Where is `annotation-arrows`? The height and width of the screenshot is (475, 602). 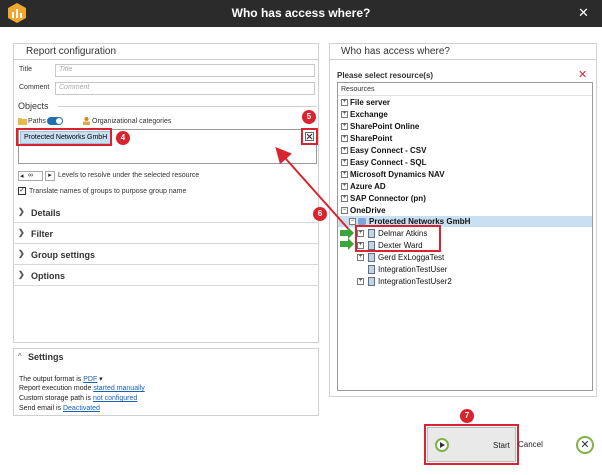 annotation-arrows is located at coordinates (314, 198).